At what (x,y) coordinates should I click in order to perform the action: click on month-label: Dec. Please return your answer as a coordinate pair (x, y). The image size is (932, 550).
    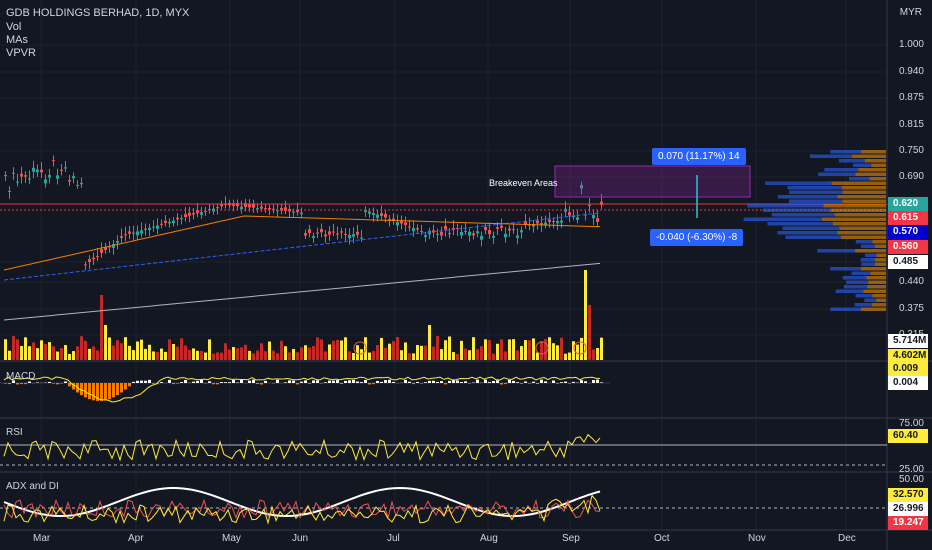
    Looking at the image, I should click on (847, 538).